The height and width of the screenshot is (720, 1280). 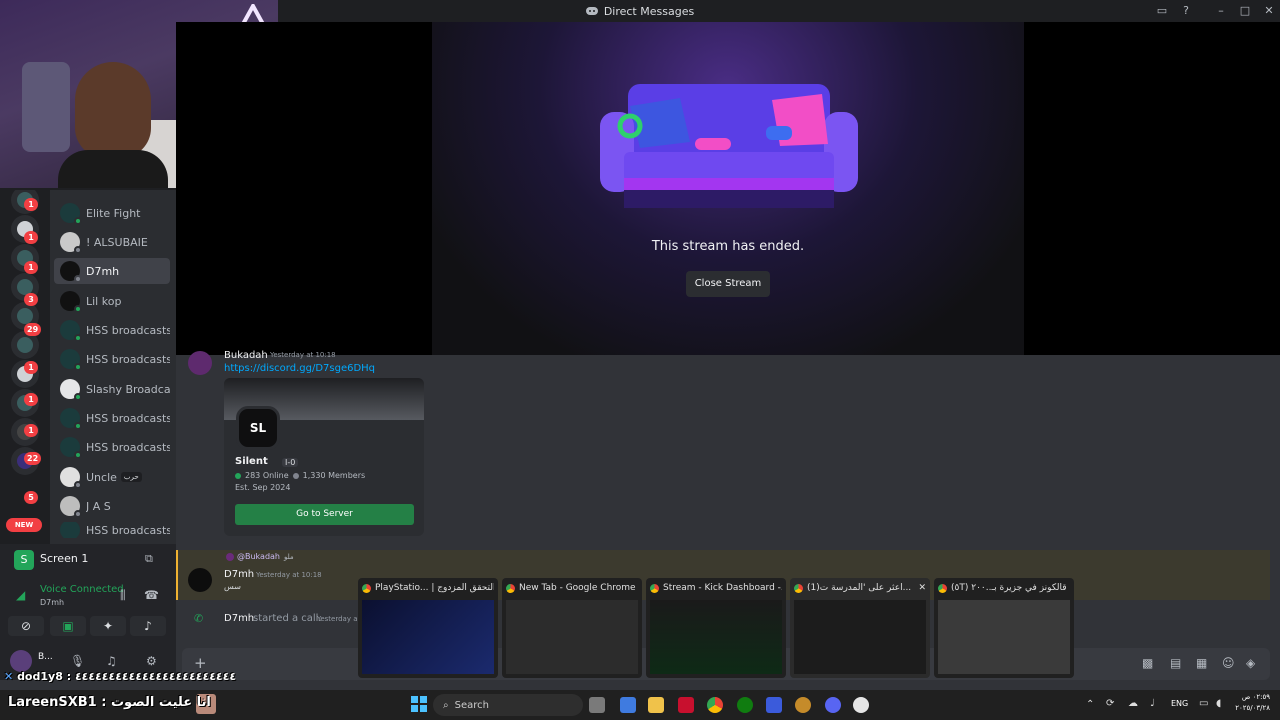 What do you see at coordinates (334, 475) in the screenshot?
I see `member-count: 1,330 Members` at bounding box center [334, 475].